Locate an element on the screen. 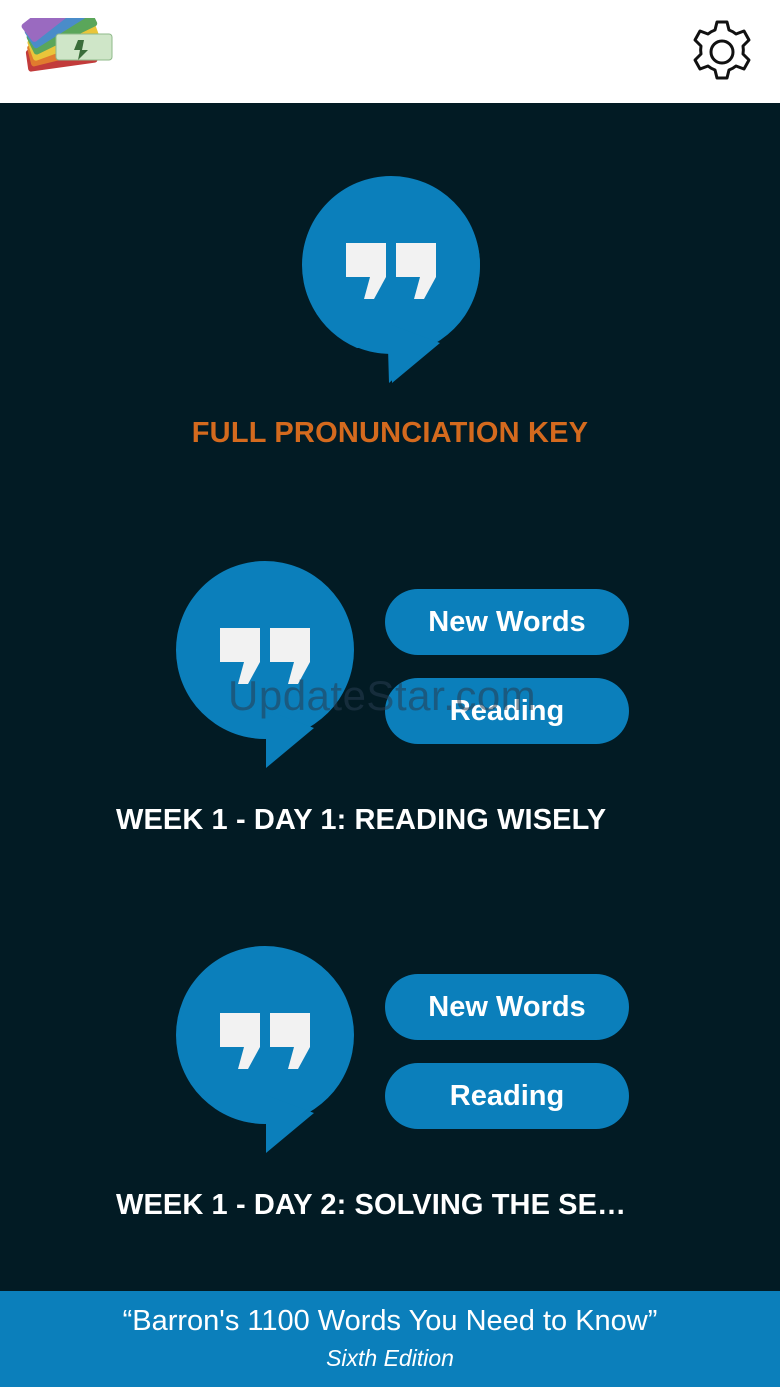 The height and width of the screenshot is (1387, 780). lesson-2-reading-button: Reading is located at coordinates (507, 1096).